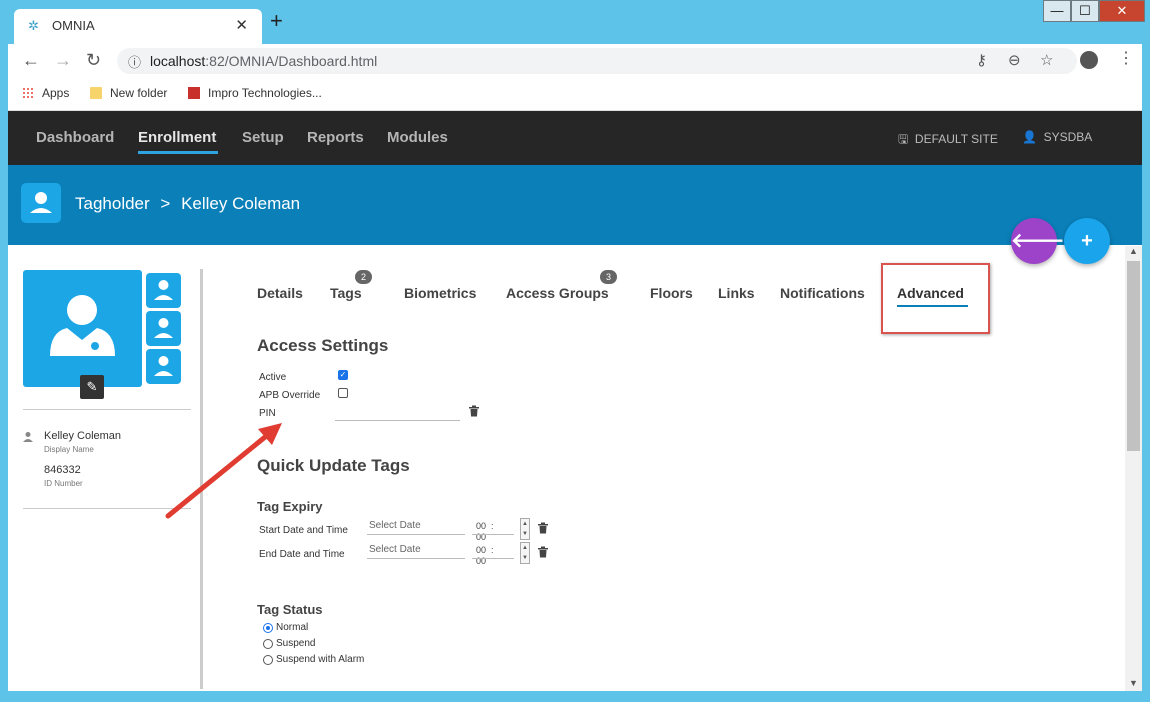  What do you see at coordinates (178, 61) in the screenshot?
I see `url-host: localhost` at bounding box center [178, 61].